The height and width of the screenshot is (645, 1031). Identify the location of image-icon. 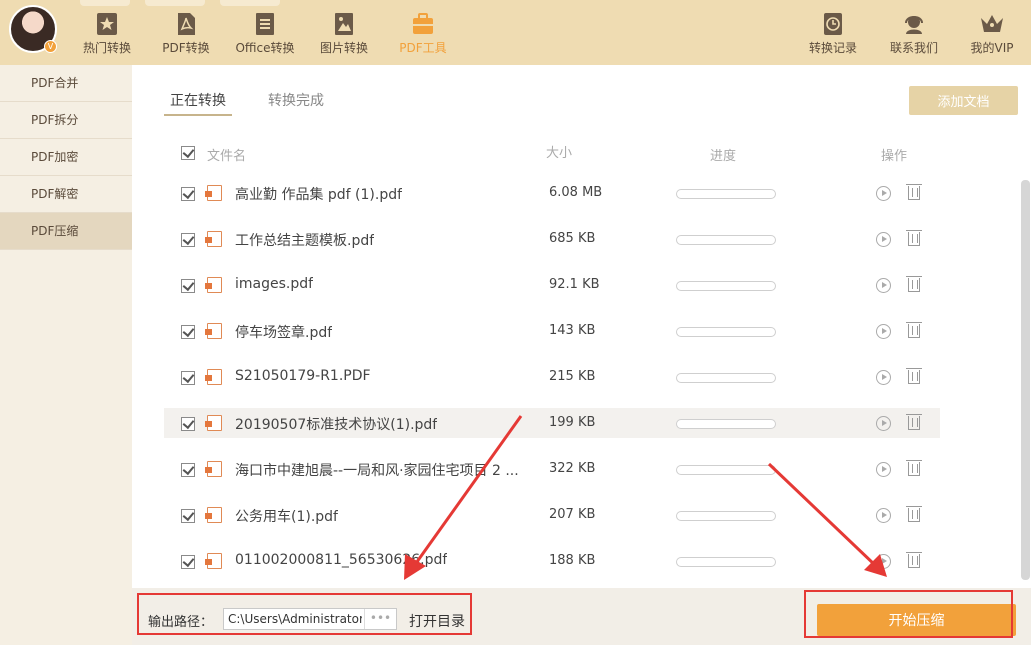
(344, 24).